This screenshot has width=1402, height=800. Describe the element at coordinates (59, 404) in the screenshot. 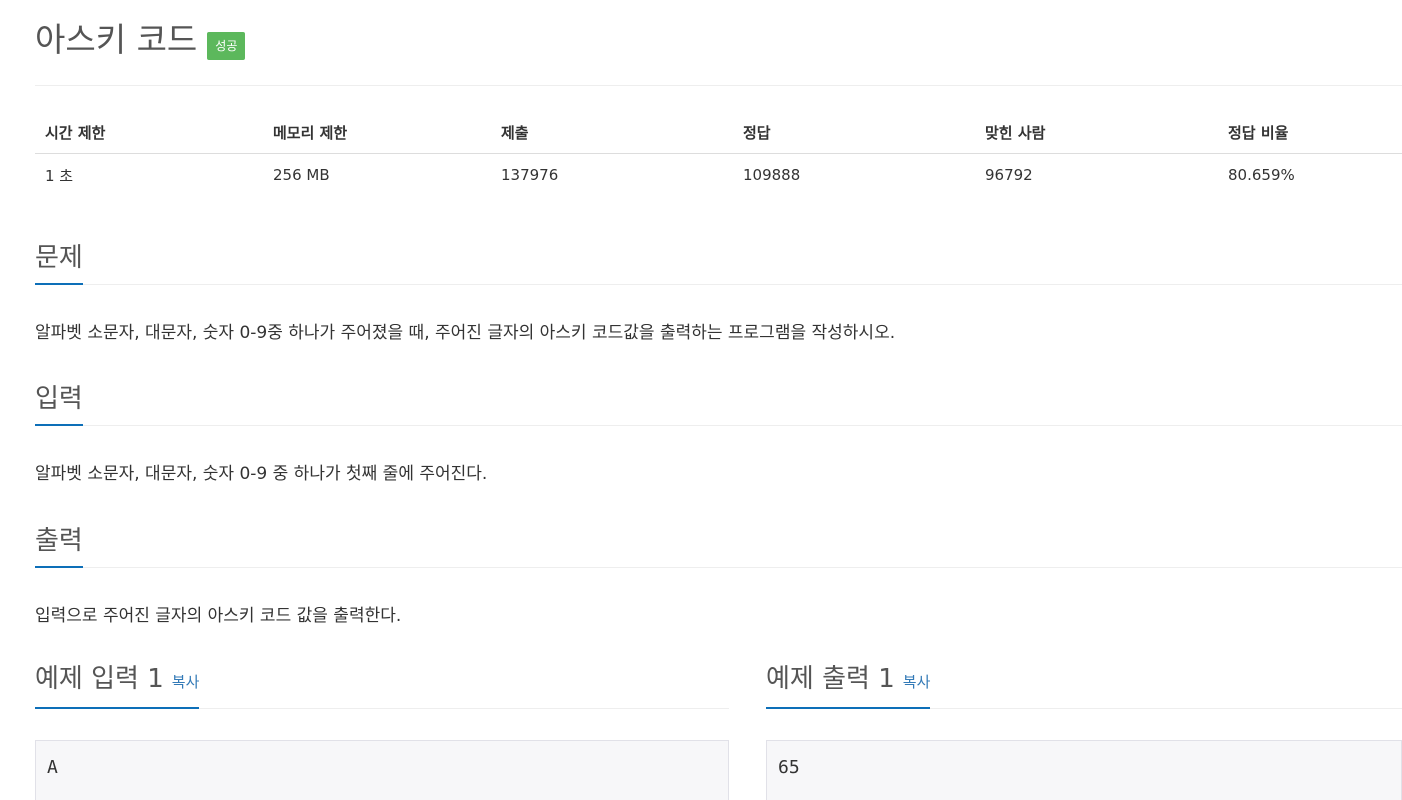

I see `section-title-input: 입력` at that location.